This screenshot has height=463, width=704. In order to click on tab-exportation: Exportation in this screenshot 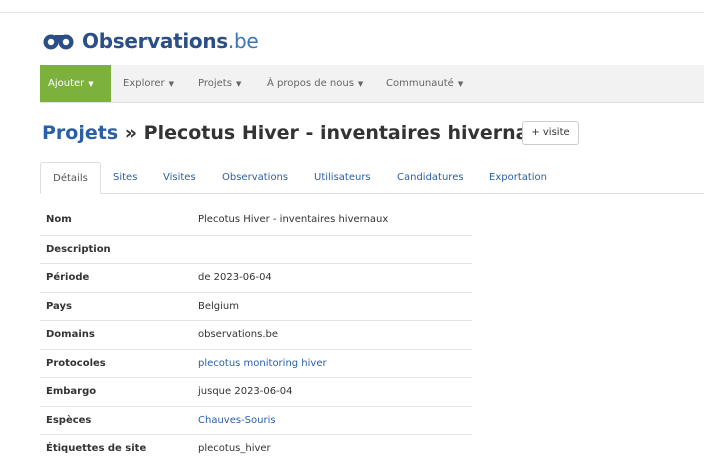, I will do `click(518, 177)`.